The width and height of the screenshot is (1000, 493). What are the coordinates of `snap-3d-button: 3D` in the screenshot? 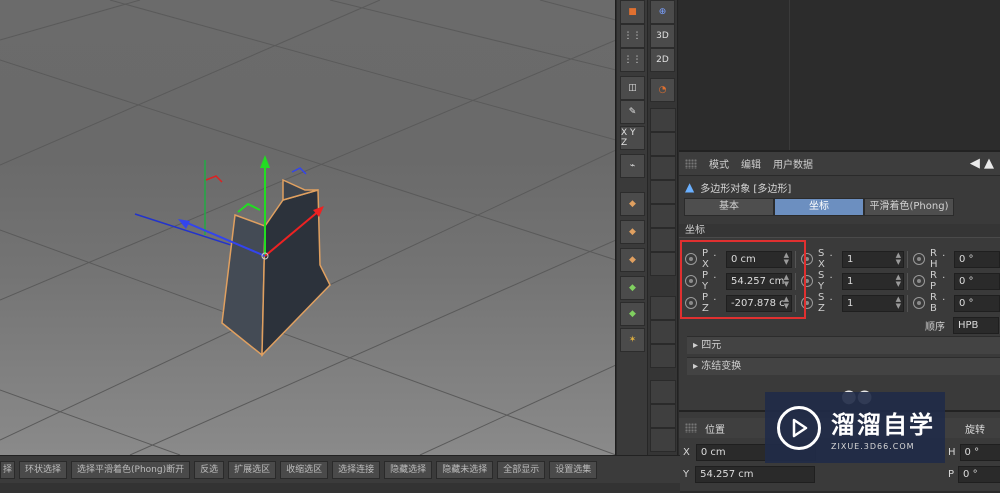 It's located at (662, 36).